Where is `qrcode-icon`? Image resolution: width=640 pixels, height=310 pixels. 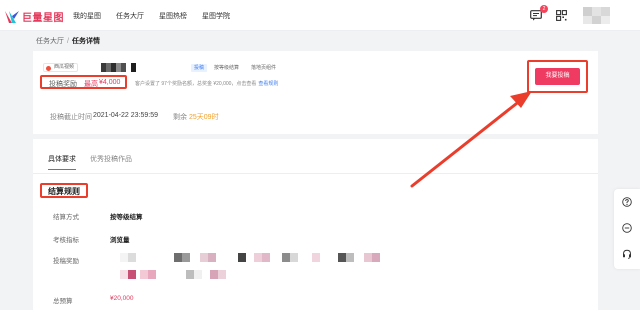
qrcode-icon is located at coordinates (561, 15).